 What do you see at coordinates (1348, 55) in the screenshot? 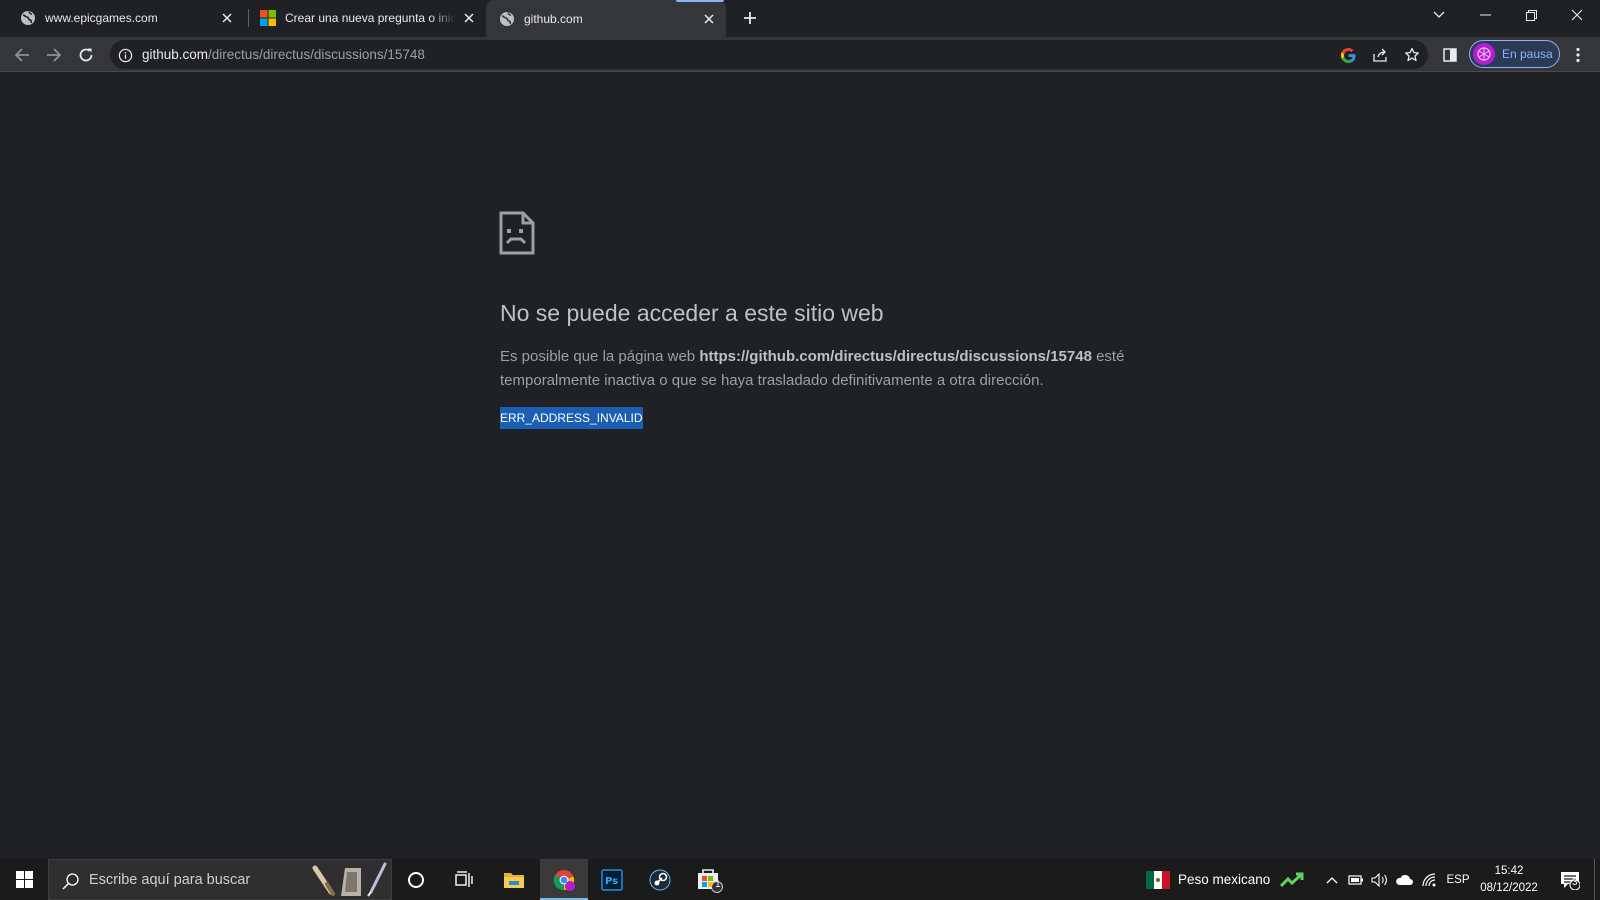
I see `google-lens-icon` at bounding box center [1348, 55].